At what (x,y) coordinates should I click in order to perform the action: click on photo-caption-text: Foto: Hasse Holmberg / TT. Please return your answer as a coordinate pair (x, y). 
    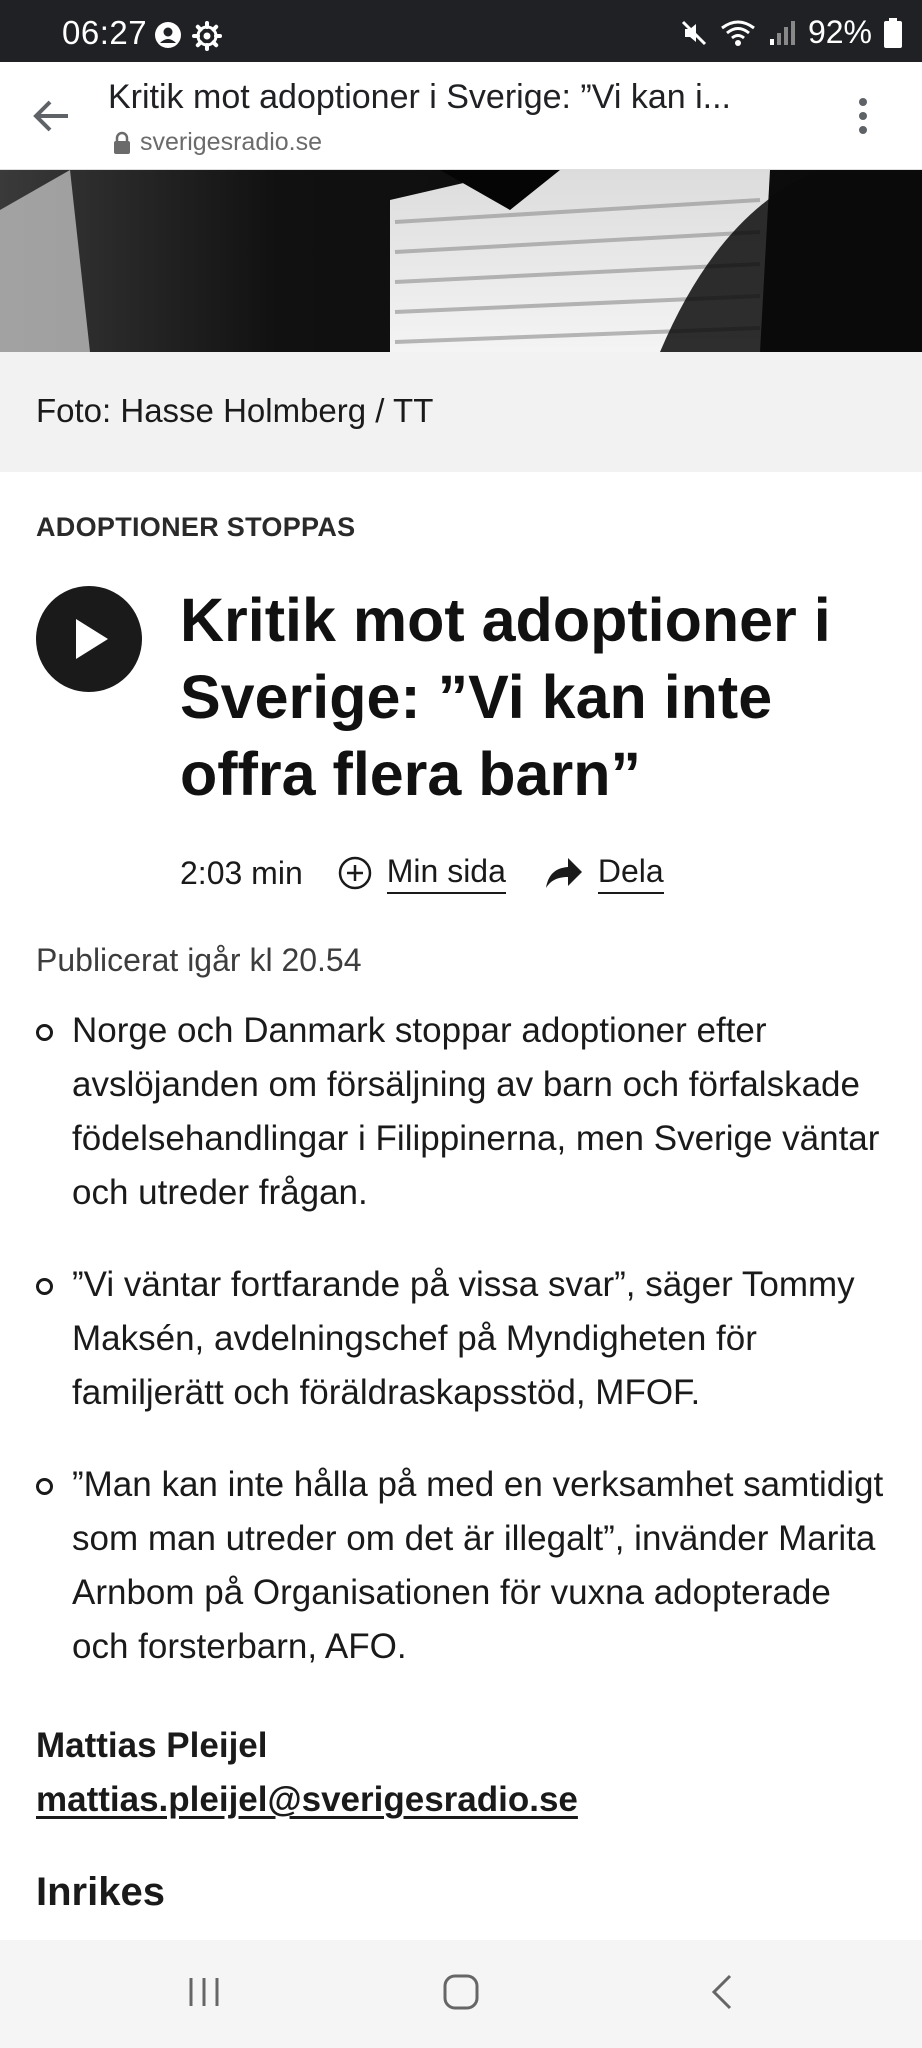
    Looking at the image, I should click on (235, 410).